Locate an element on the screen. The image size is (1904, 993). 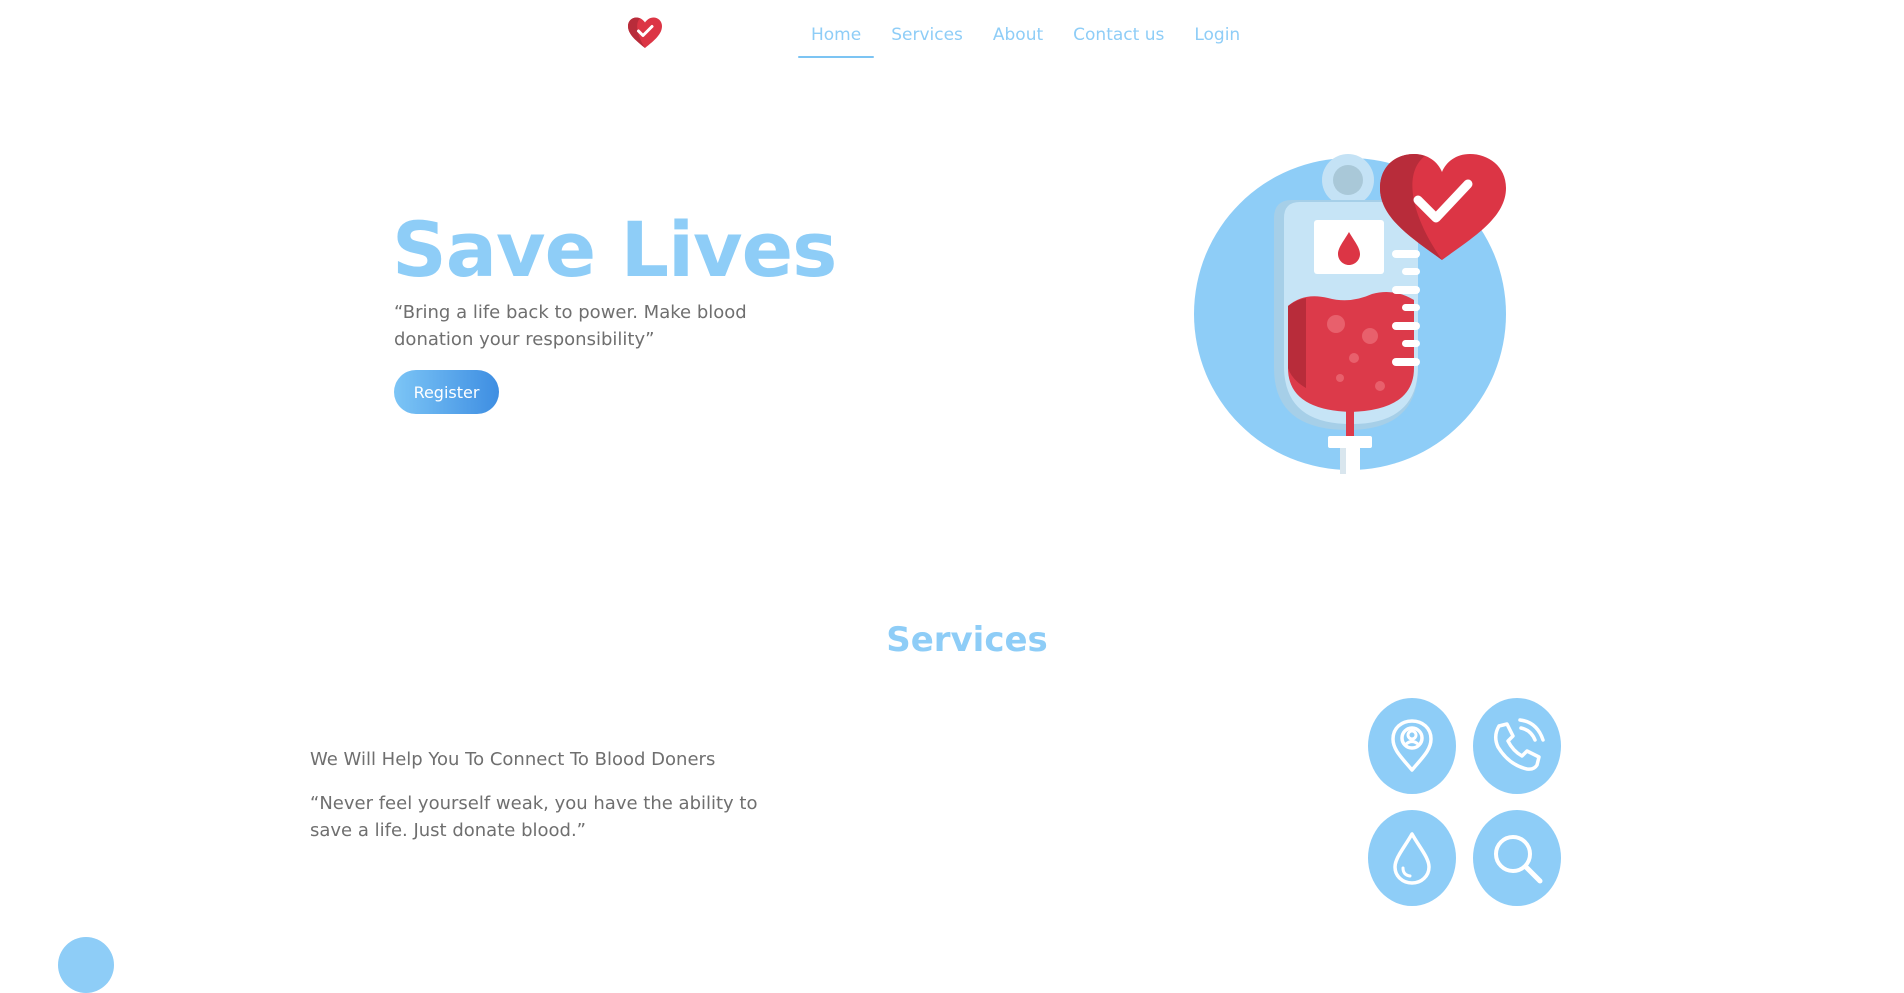
hero-title: Save Lives is located at coordinates (614, 249).